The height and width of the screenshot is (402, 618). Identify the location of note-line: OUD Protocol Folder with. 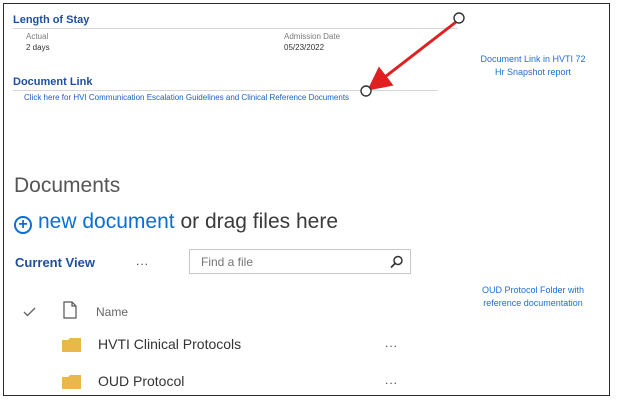
(533, 290).